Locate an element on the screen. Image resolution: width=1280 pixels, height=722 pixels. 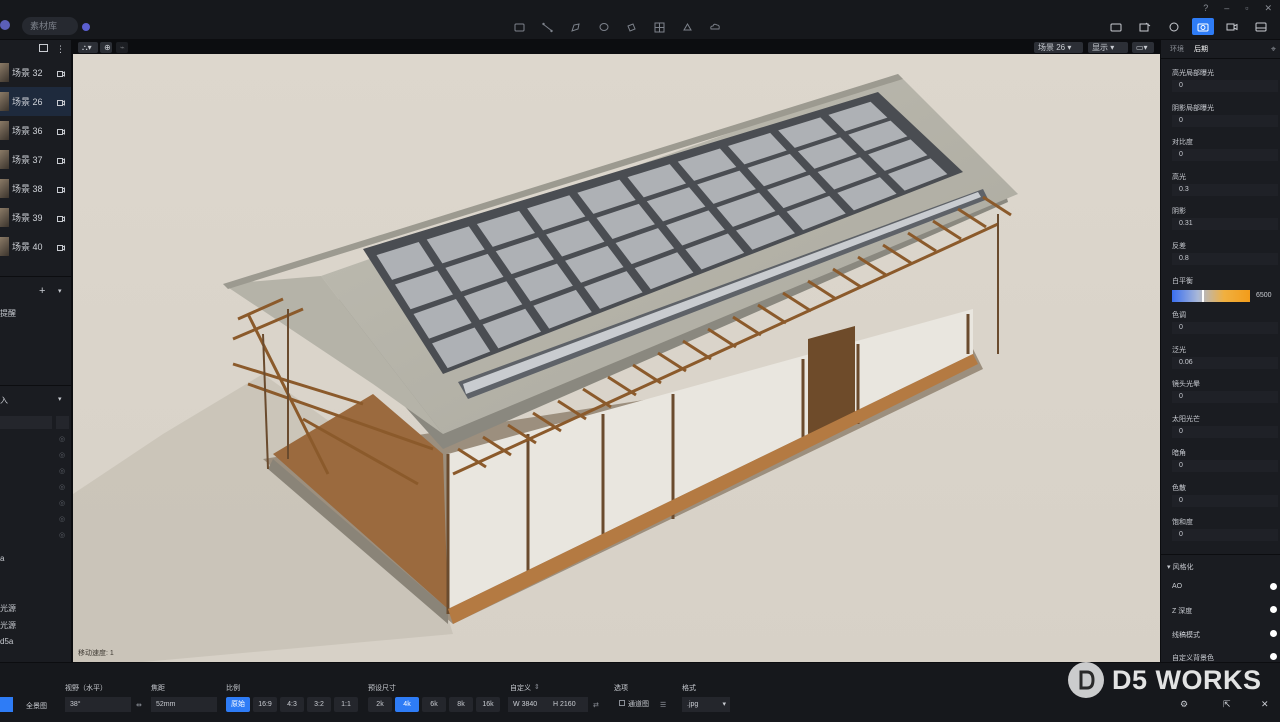
help-icon: ? is located at coordinates (1205, 8).